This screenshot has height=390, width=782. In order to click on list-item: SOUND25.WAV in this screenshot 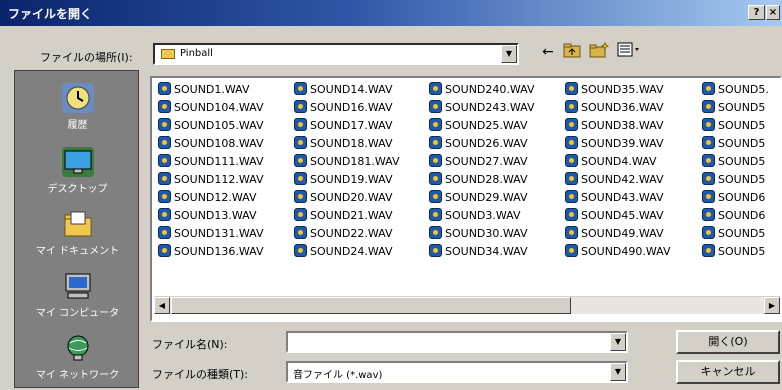, I will do `click(482, 126)`.